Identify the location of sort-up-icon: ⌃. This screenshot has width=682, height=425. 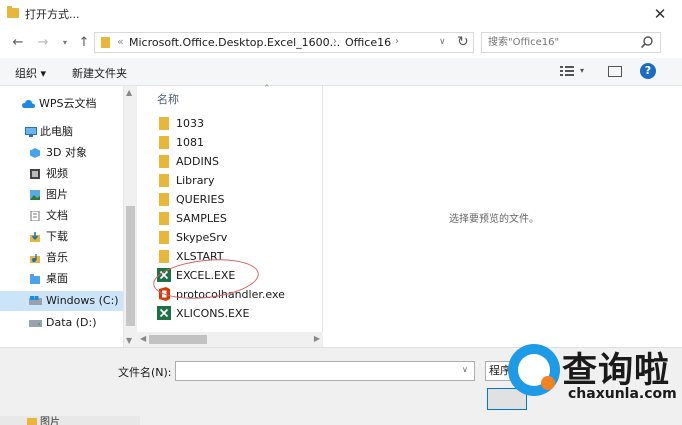
(267, 89).